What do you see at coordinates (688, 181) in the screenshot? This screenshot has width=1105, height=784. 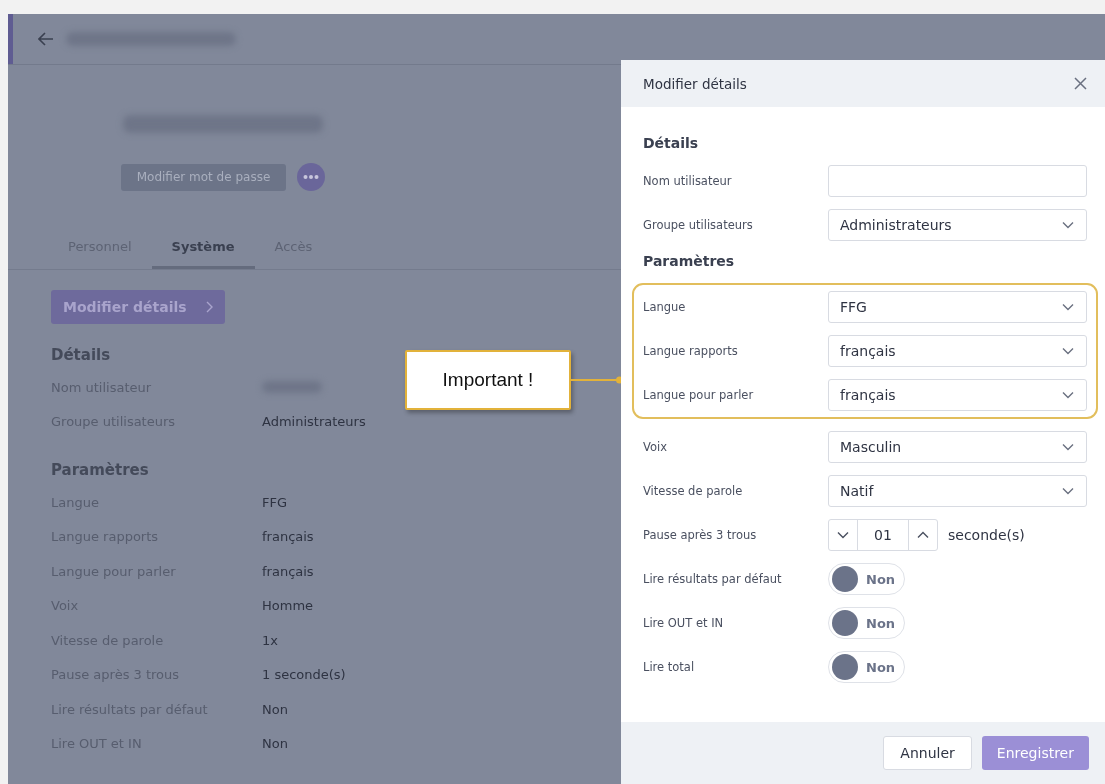 I see `field-label: Nom utilisateur` at bounding box center [688, 181].